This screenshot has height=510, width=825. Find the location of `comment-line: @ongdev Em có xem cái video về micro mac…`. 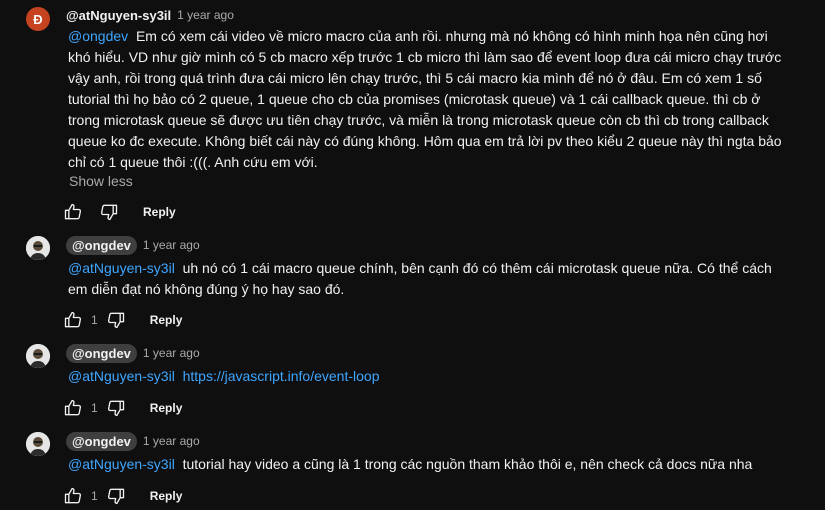

comment-line: @ongdev Em có xem cái video về micro mac… is located at coordinates (418, 36).